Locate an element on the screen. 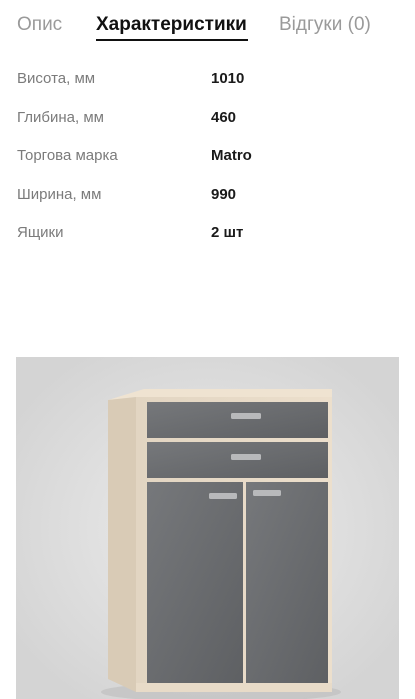 This screenshot has height=699, width=415. spec-label: Ящики is located at coordinates (40, 232).